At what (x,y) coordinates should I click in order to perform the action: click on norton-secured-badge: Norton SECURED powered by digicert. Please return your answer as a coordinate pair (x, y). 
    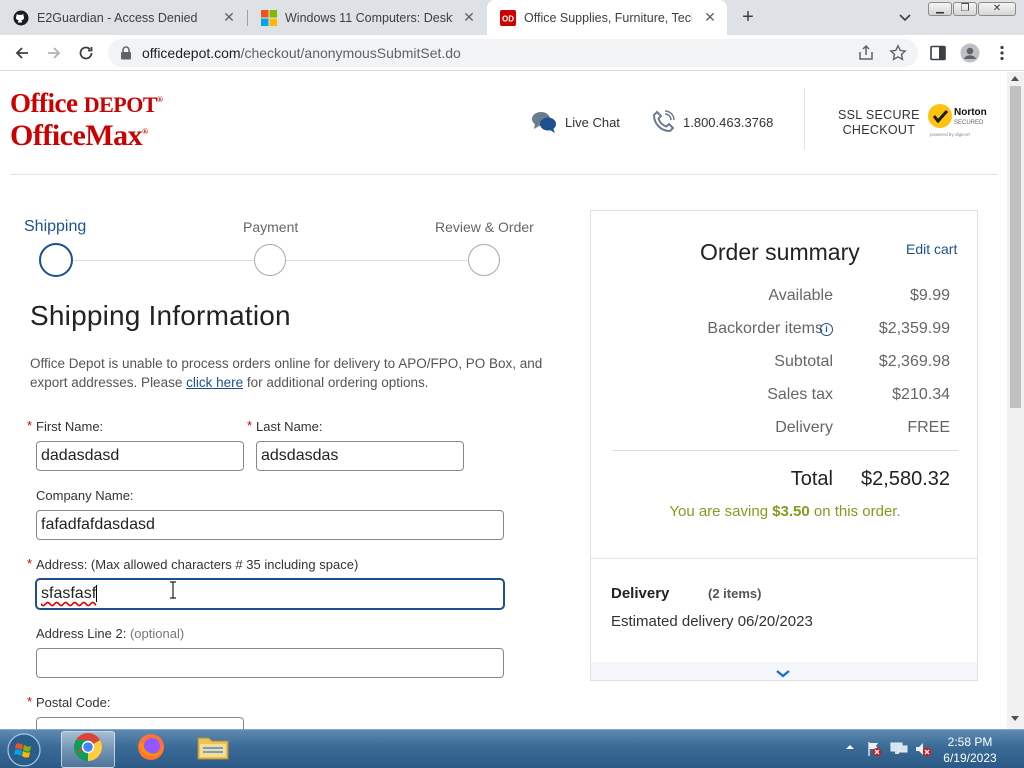
    Looking at the image, I should click on (959, 120).